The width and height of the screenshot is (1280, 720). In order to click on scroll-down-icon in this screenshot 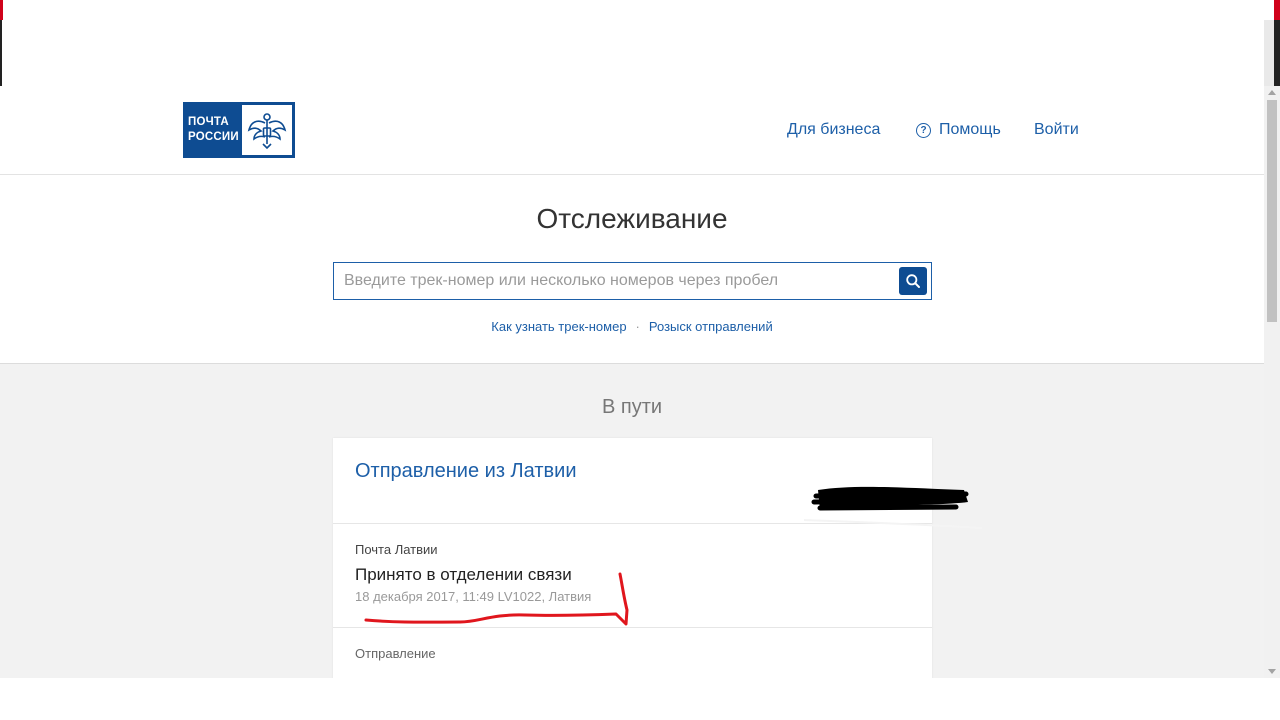, I will do `click(1272, 671)`.